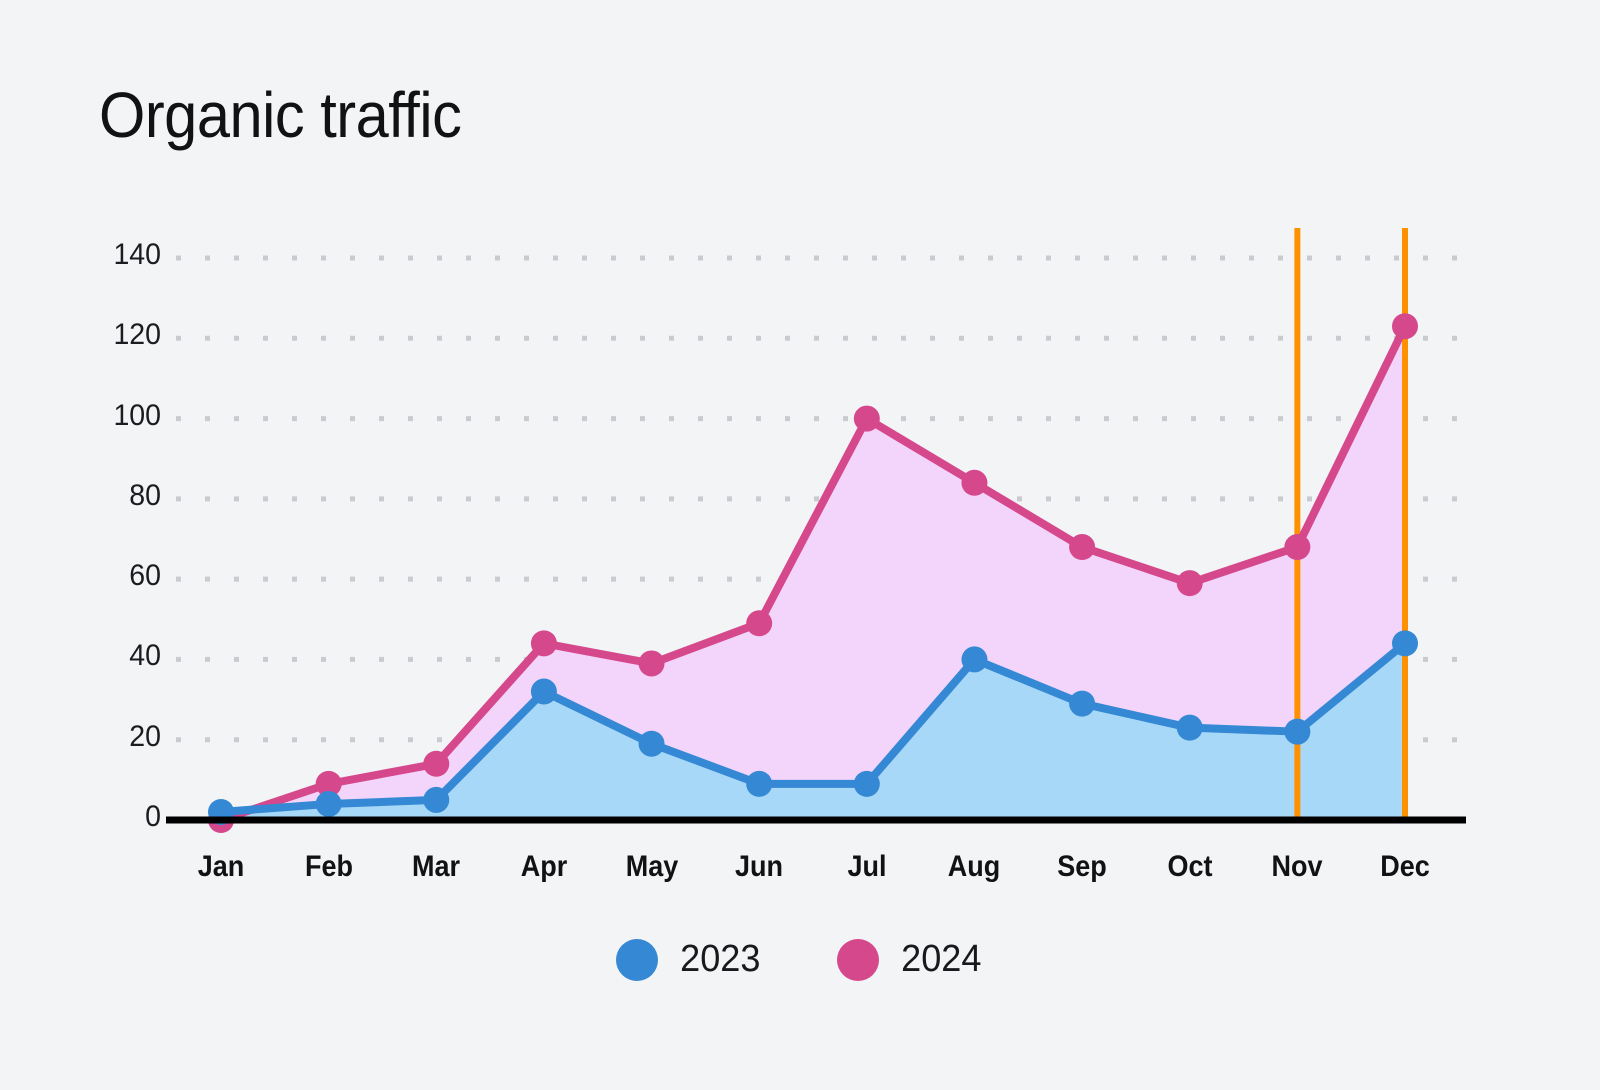 The height and width of the screenshot is (1090, 1600). Describe the element at coordinates (1405, 326) in the screenshot. I see `data-point-2024-Dec` at that location.